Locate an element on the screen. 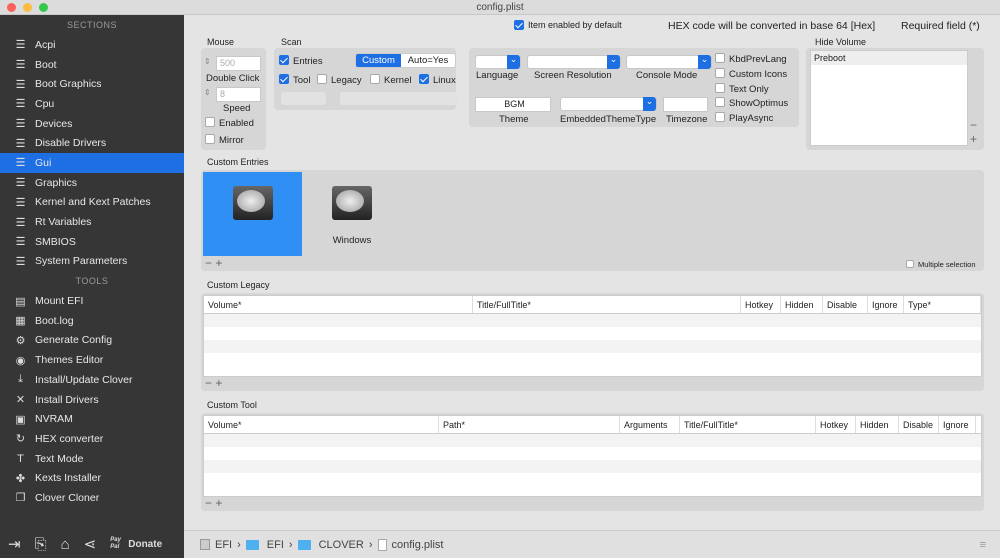 The width and height of the screenshot is (1000, 558). double-click-field: 500 is located at coordinates (238, 63).